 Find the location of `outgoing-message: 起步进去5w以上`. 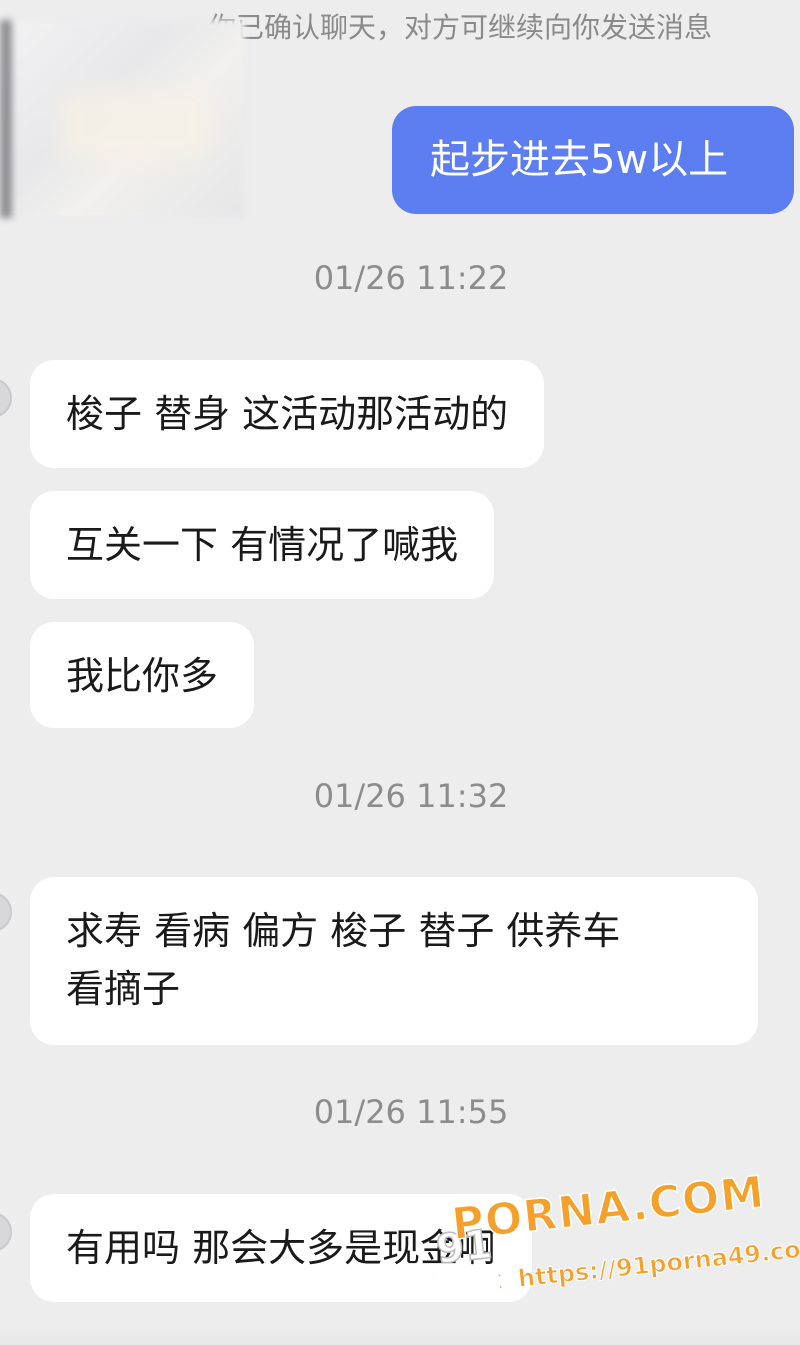

outgoing-message: 起步进去5w以上 is located at coordinates (593, 160).